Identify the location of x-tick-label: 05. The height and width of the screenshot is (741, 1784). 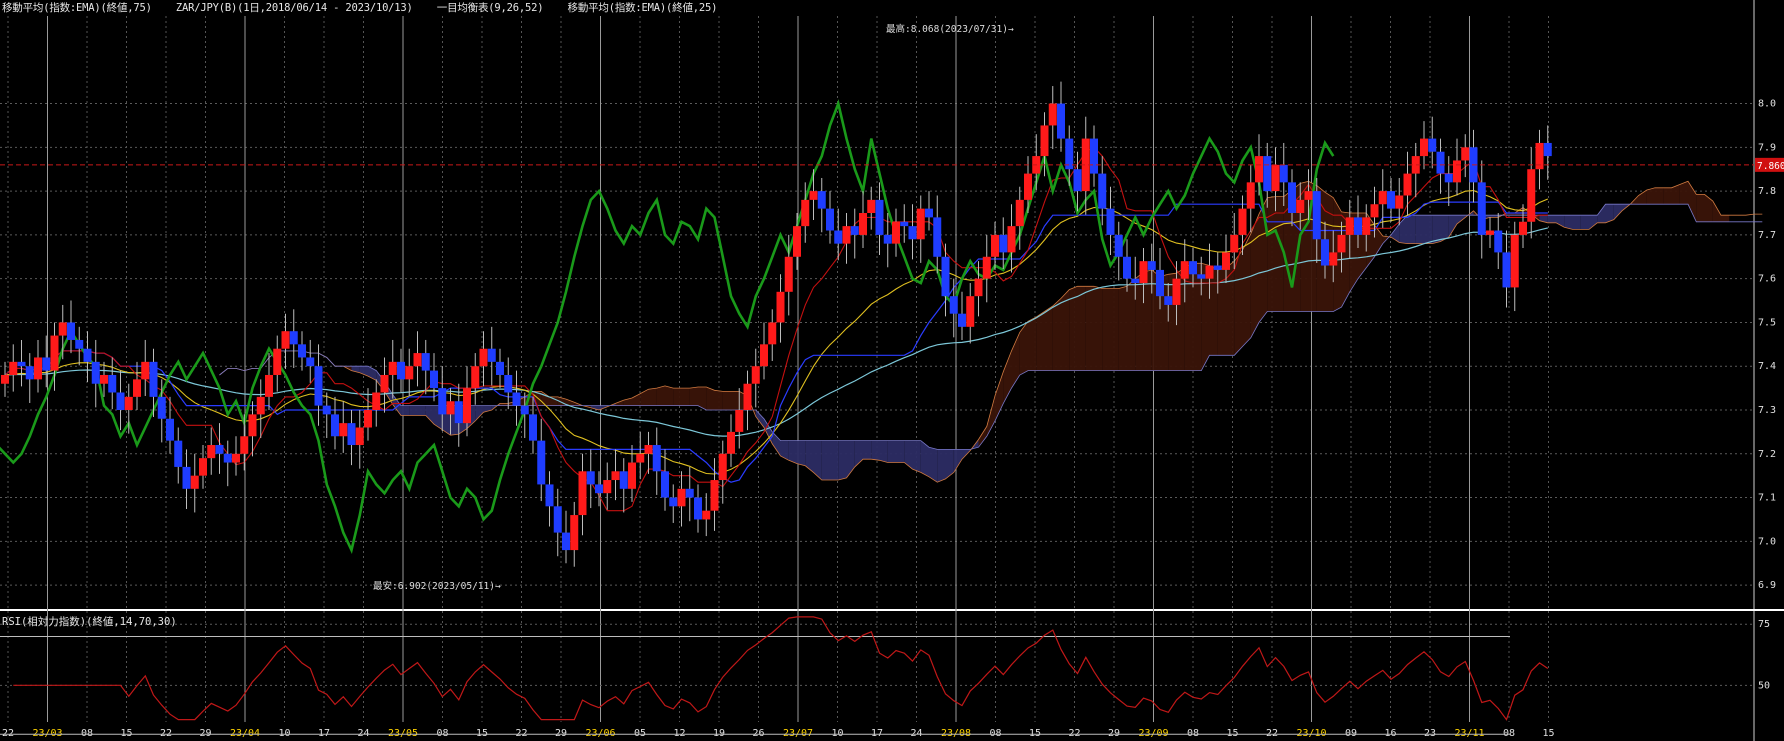
(640, 733).